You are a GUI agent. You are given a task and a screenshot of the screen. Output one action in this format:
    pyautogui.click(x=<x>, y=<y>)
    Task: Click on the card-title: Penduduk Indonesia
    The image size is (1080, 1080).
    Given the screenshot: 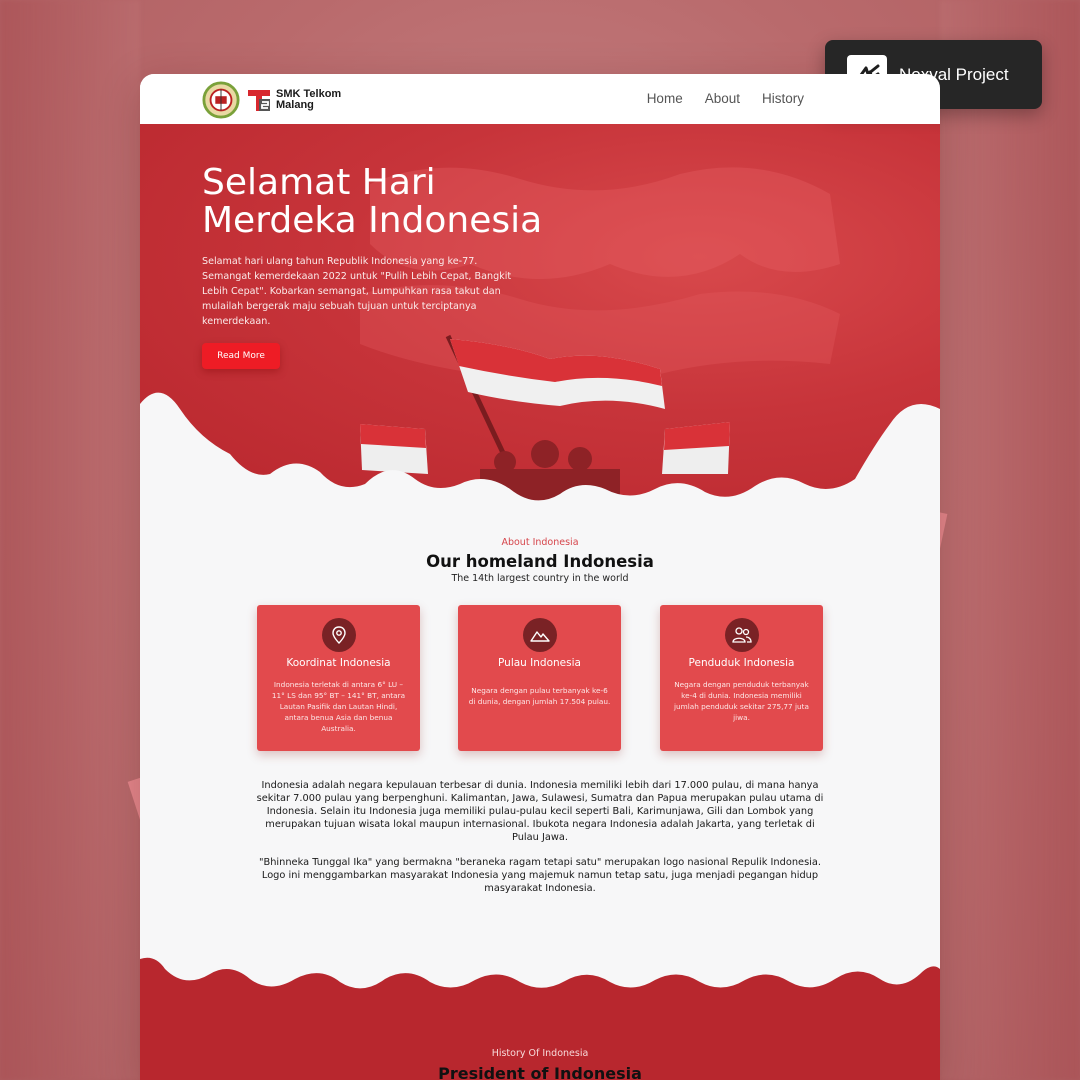 What is the action you would take?
    pyautogui.click(x=741, y=663)
    